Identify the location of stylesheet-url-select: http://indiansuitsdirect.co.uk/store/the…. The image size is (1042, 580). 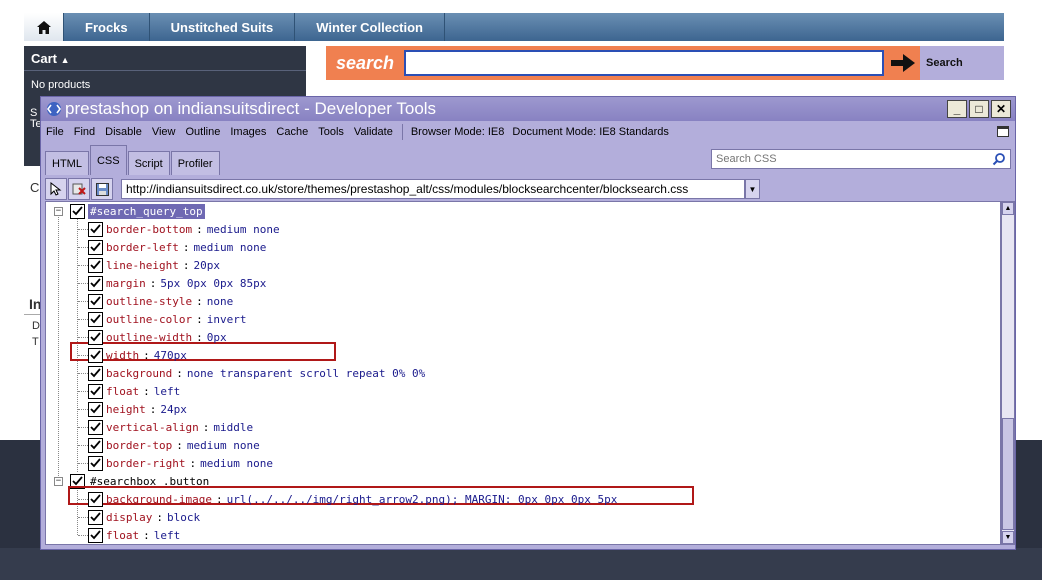
(433, 189).